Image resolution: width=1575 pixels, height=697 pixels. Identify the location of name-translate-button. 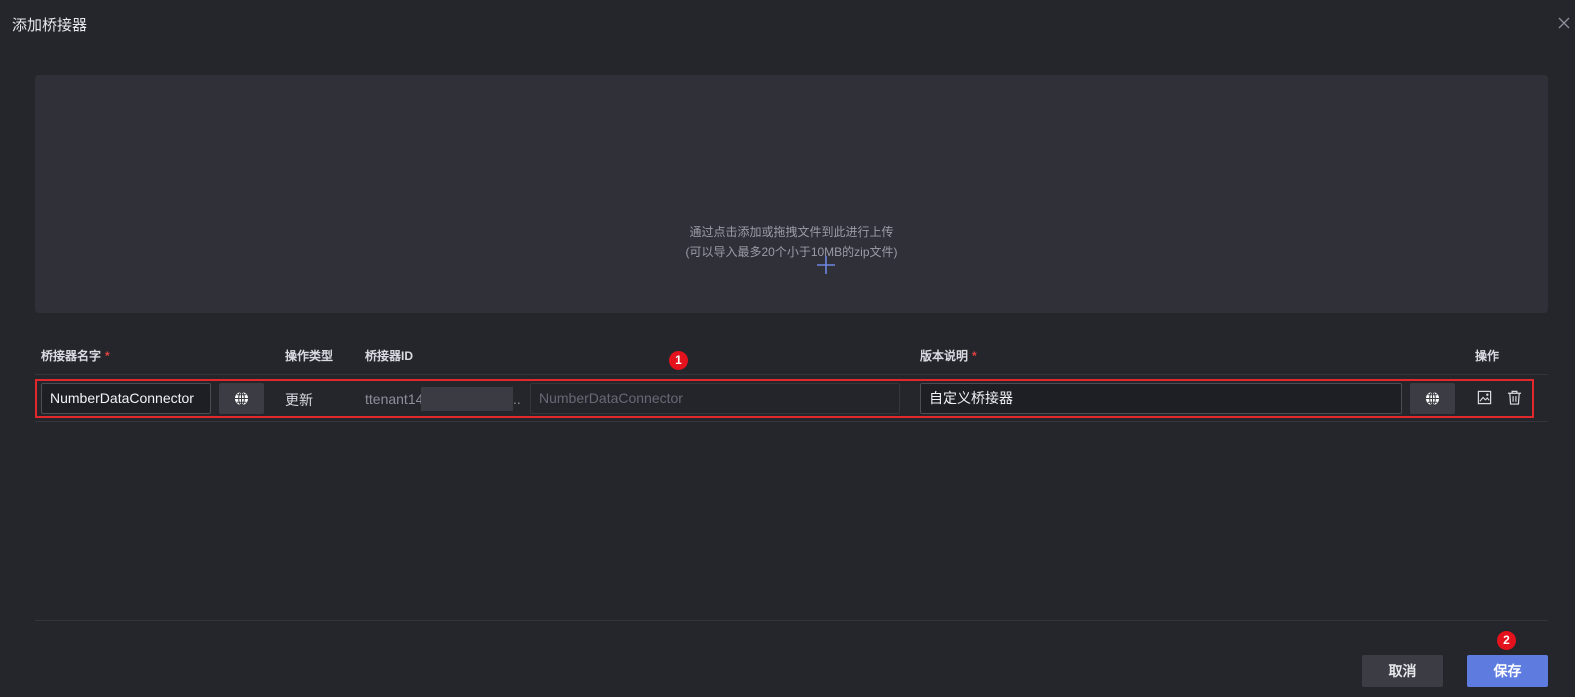
(241, 398).